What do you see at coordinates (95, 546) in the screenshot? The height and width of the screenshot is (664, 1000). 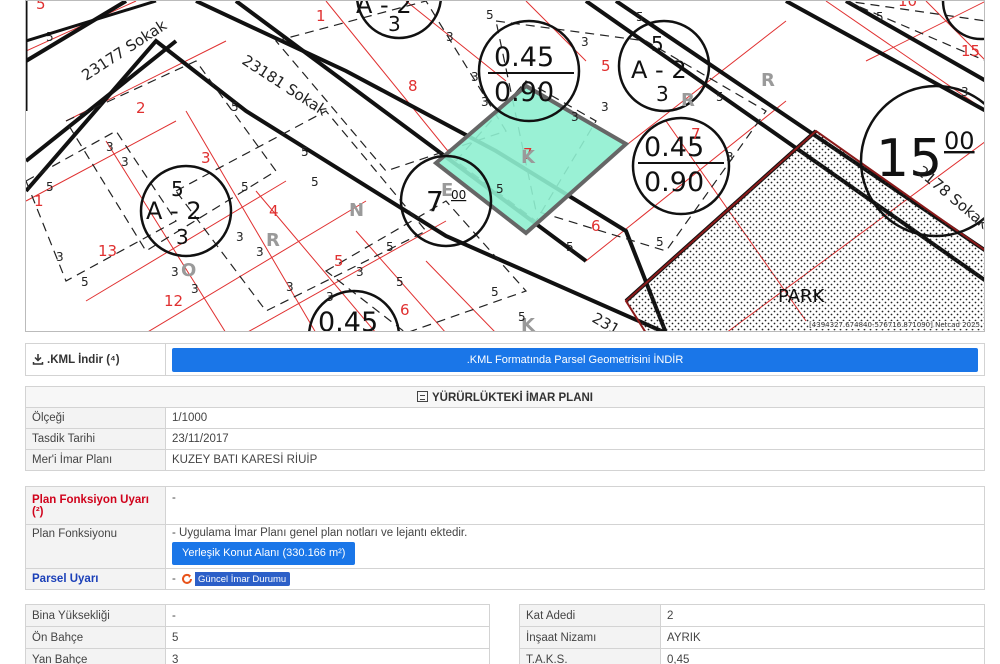 I see `plan-function-label: Plan Fonksiyonu` at bounding box center [95, 546].